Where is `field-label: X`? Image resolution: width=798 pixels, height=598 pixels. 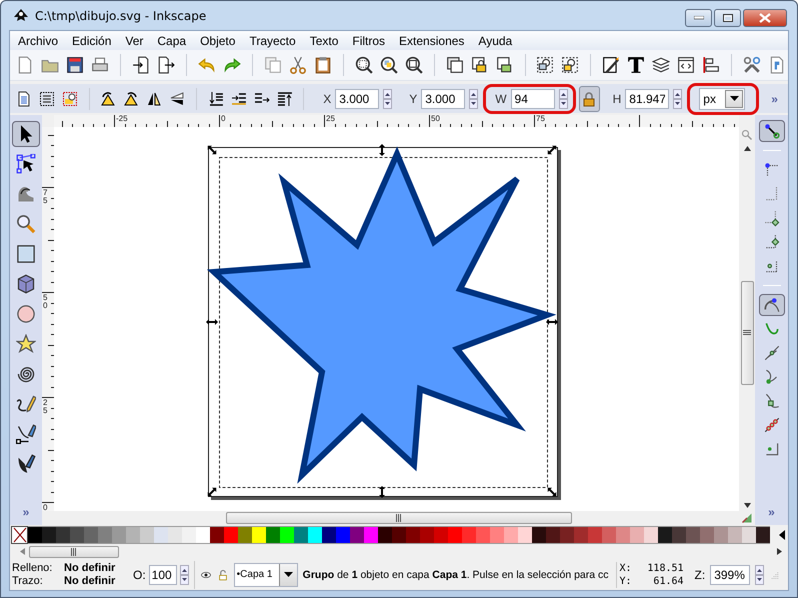 field-label: X is located at coordinates (327, 99).